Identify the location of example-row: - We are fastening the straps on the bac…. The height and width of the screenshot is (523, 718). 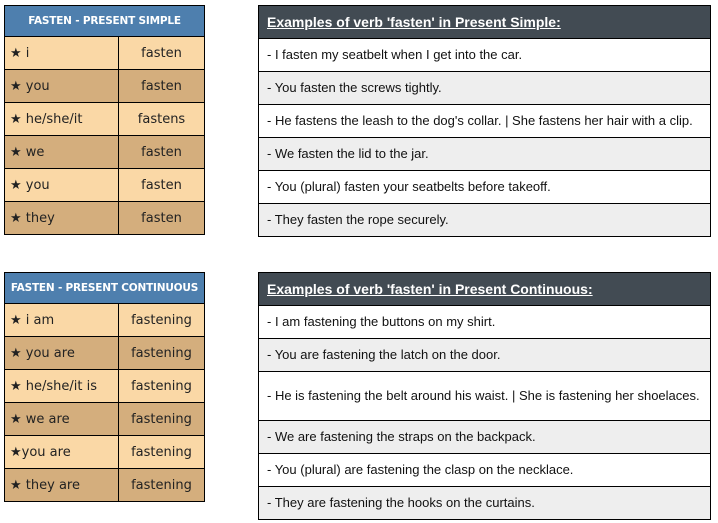
(484, 437).